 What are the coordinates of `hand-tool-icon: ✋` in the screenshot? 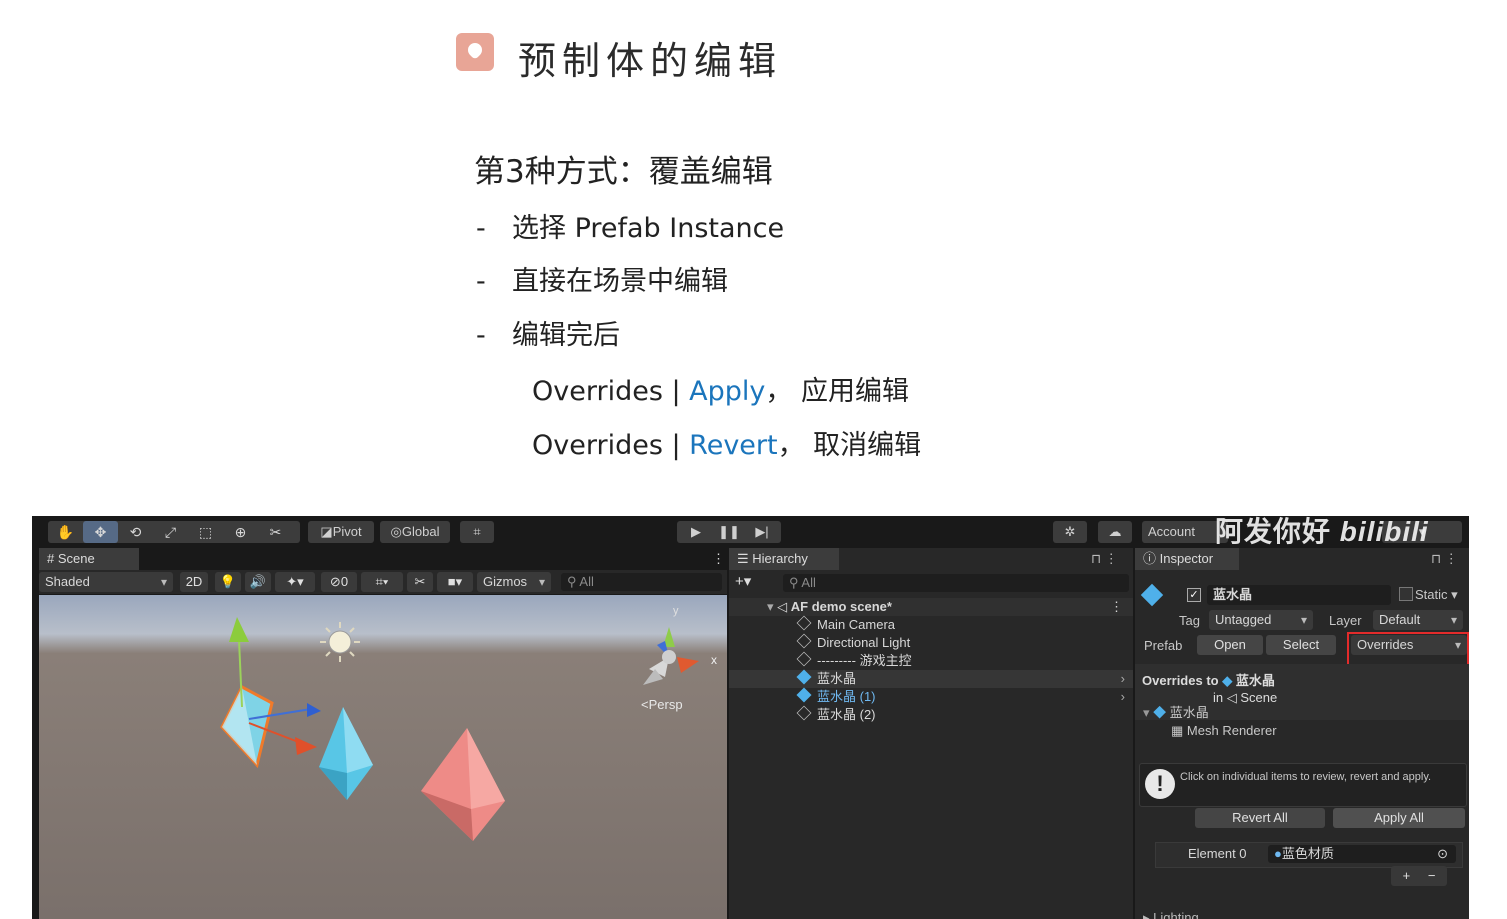 It's located at (65, 532).